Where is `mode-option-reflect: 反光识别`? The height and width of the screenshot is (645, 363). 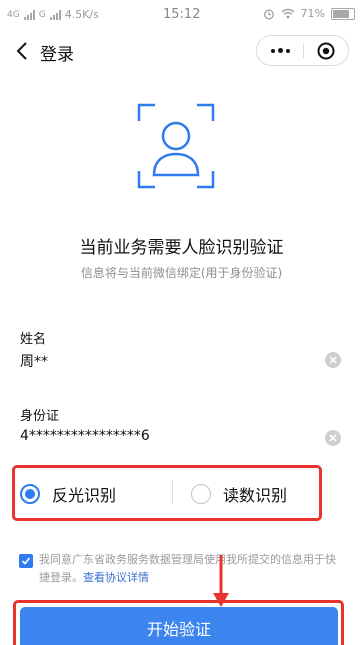
mode-option-reflect: 反光识别 is located at coordinates (68, 494).